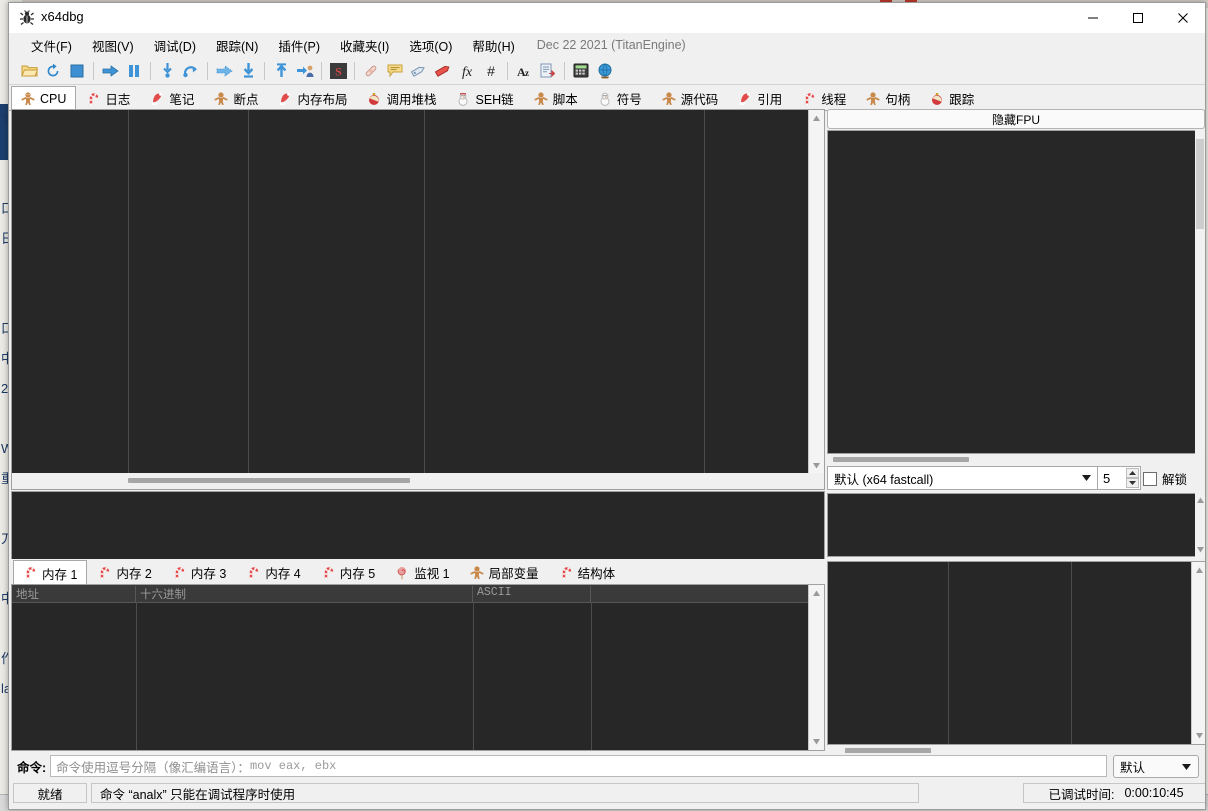 This screenshot has height=811, width=1208. Describe the element at coordinates (422, 572) in the screenshot. I see `dump-tab-watch-1: 监视 1` at that location.